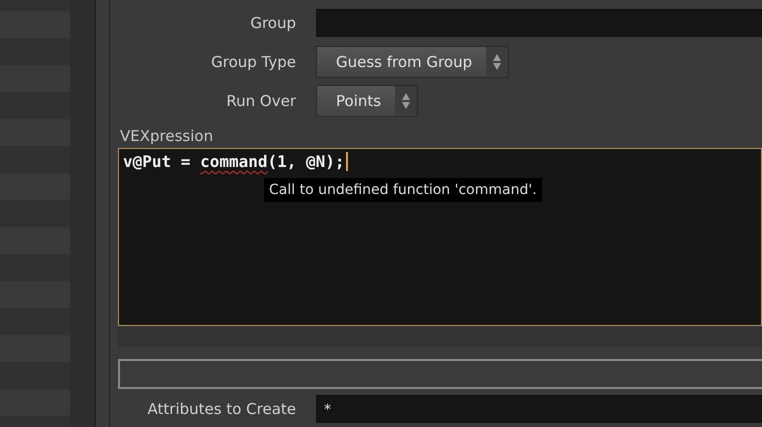  I want to click on dropdown-menu: Guess from Group, so click(413, 62).